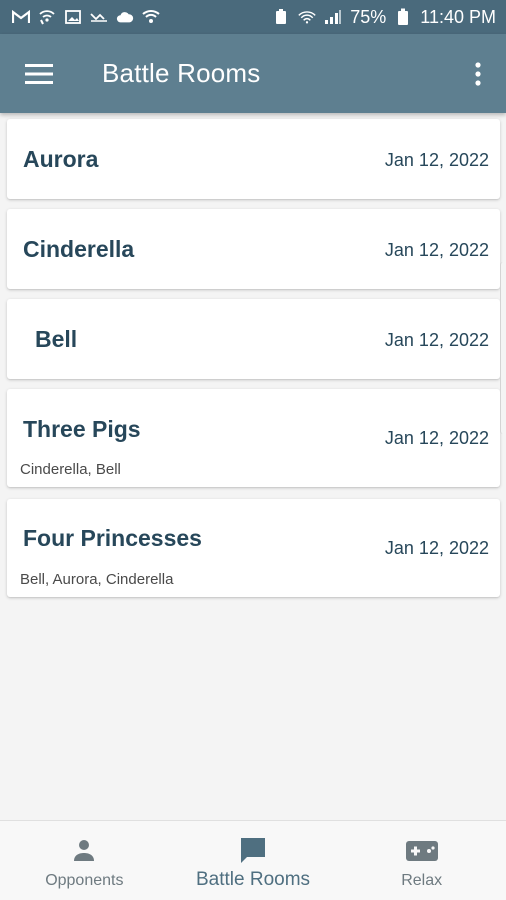  What do you see at coordinates (112, 538) in the screenshot?
I see `room-name: Four Princesses` at bounding box center [112, 538].